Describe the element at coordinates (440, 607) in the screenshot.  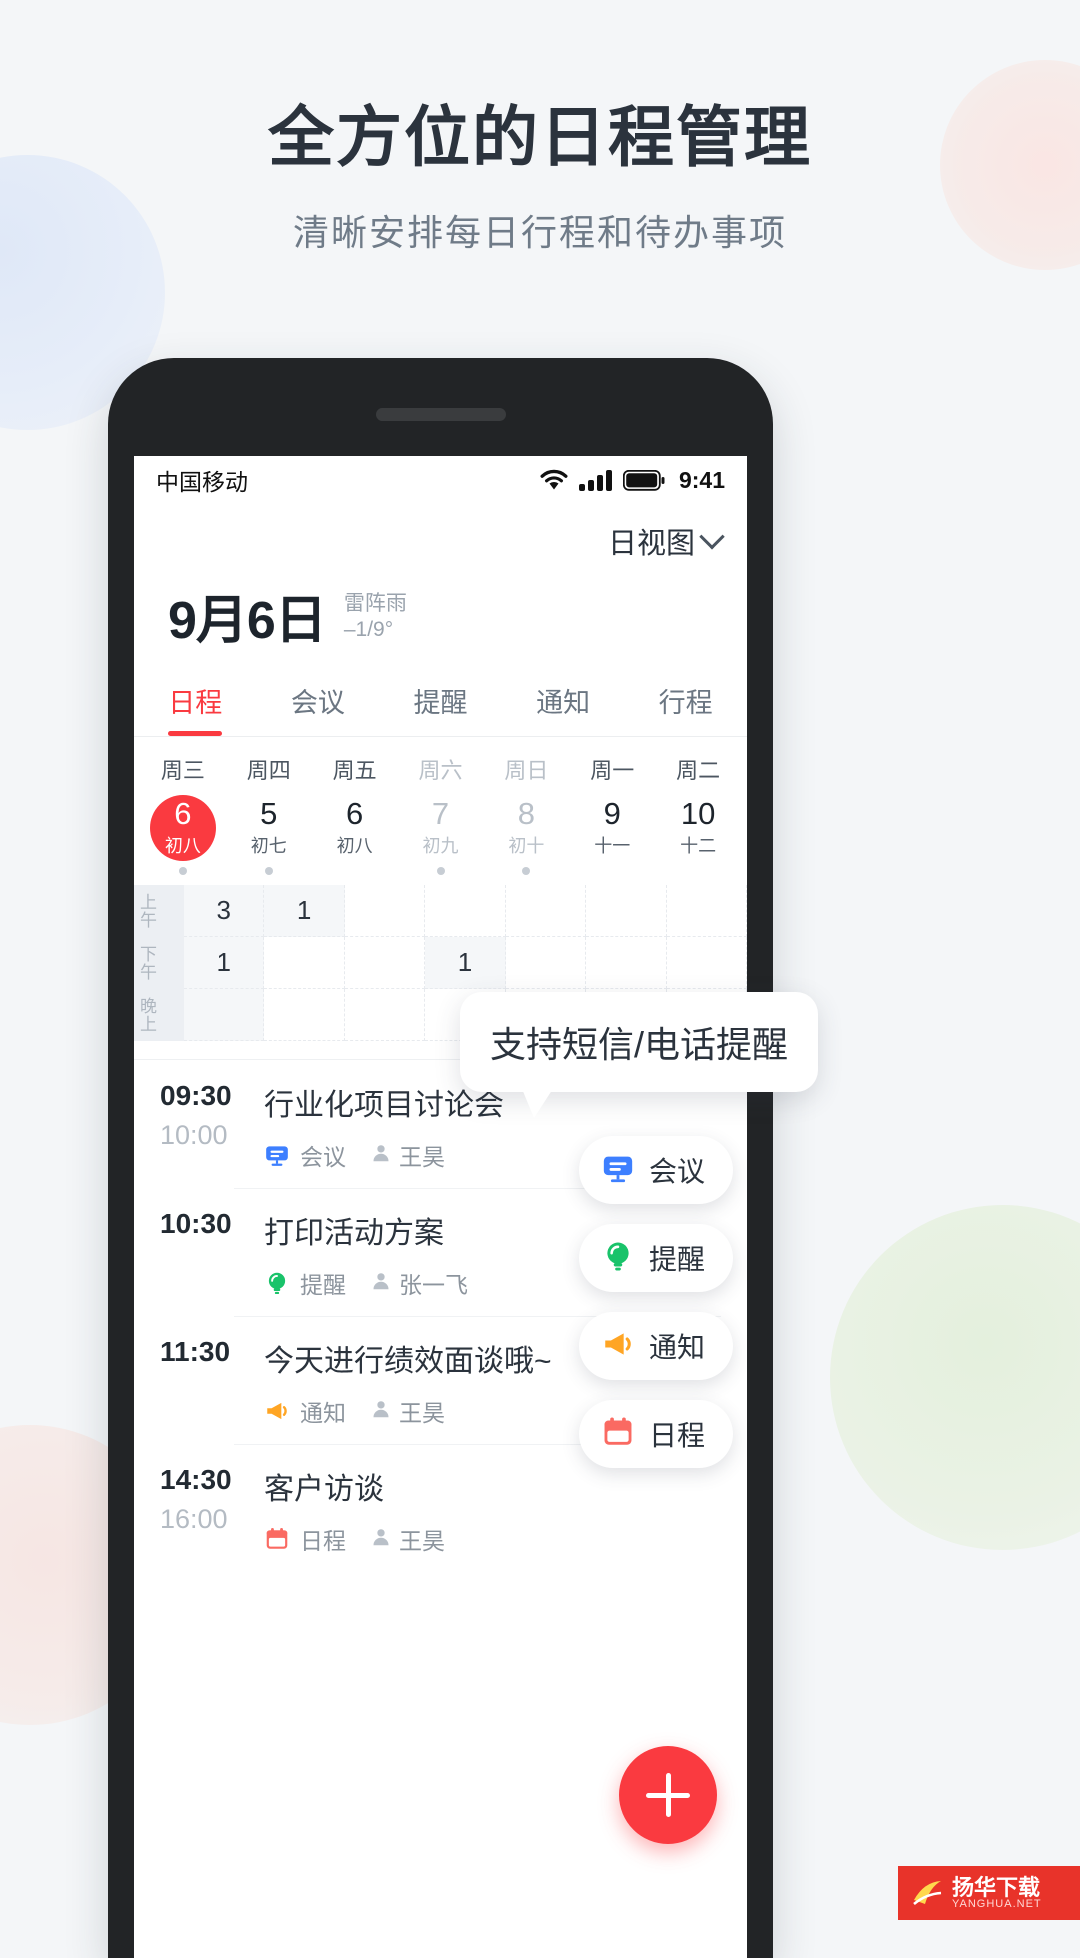
I see `date-header: 9月6日 雷阵雨 –1/9°` at that location.